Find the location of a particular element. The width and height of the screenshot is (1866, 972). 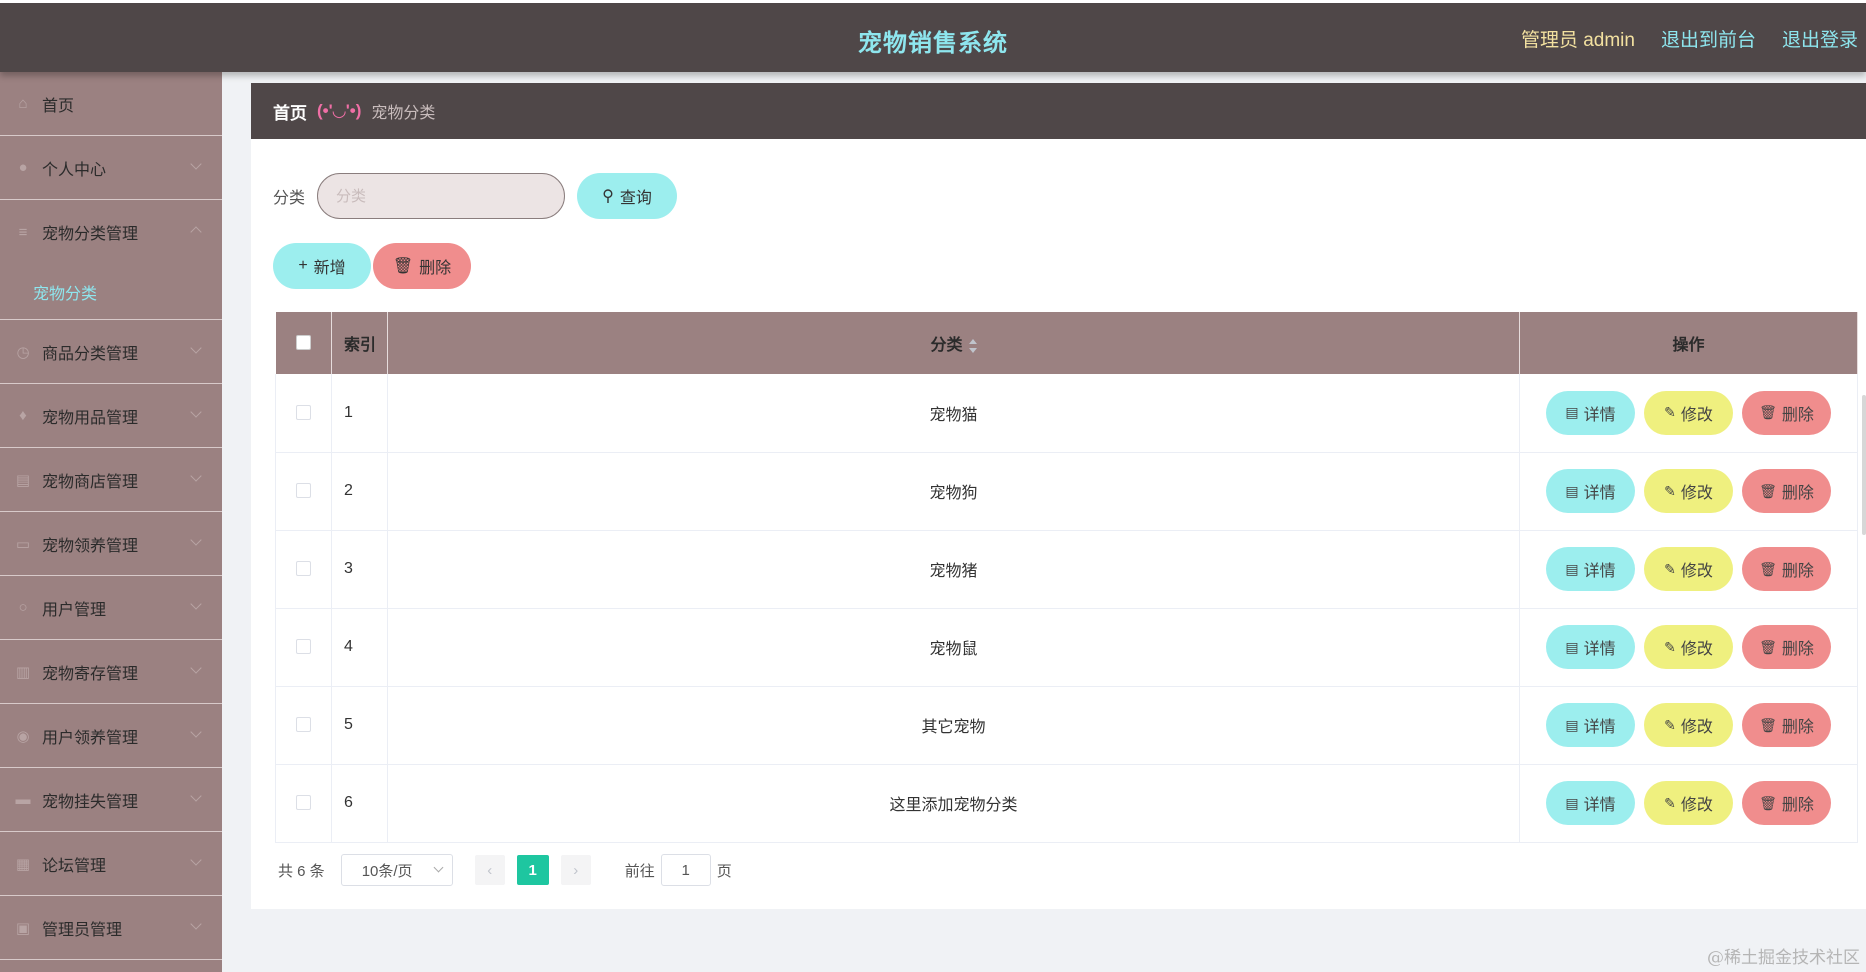

sidebar-item-forum-mgmt: ▦ 论坛管理 is located at coordinates (111, 864).